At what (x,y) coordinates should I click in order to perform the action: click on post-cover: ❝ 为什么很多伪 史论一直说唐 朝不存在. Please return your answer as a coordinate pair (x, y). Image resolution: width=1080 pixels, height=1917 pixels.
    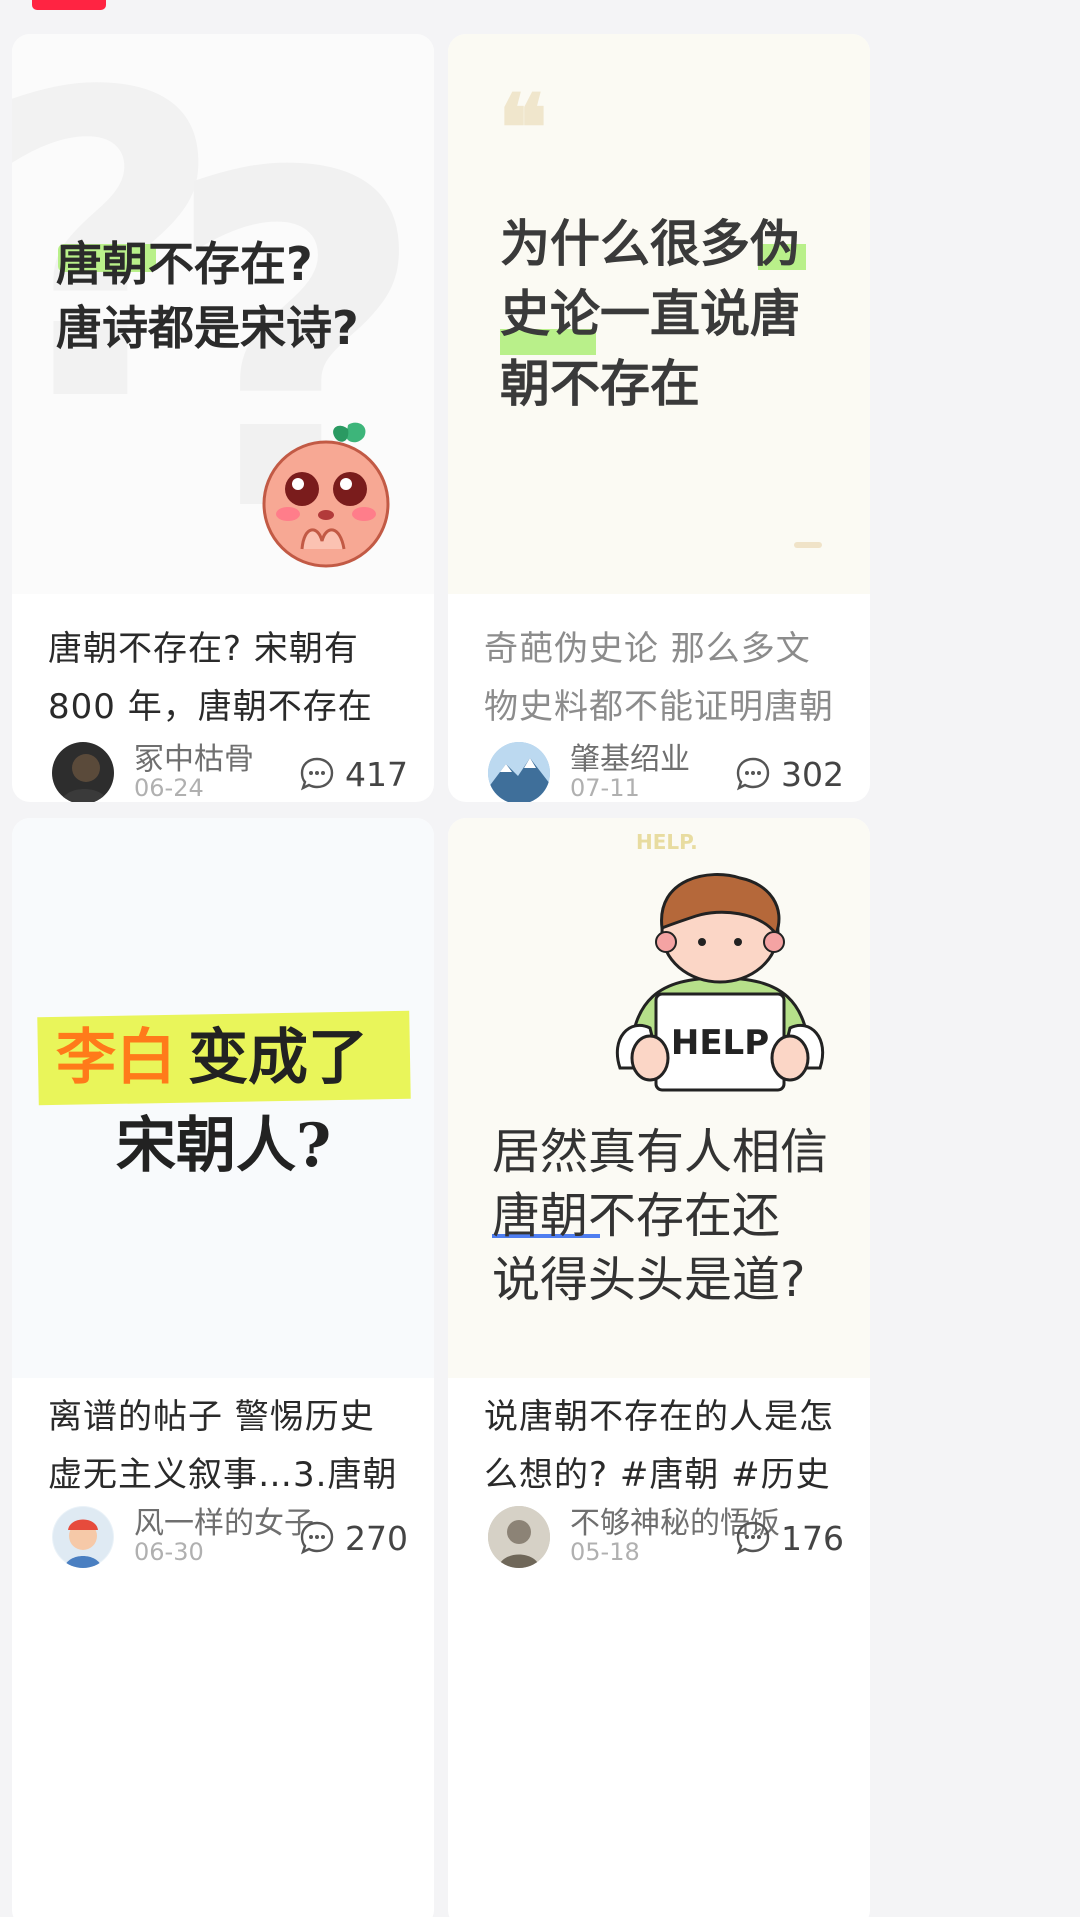
    Looking at the image, I should click on (659, 314).